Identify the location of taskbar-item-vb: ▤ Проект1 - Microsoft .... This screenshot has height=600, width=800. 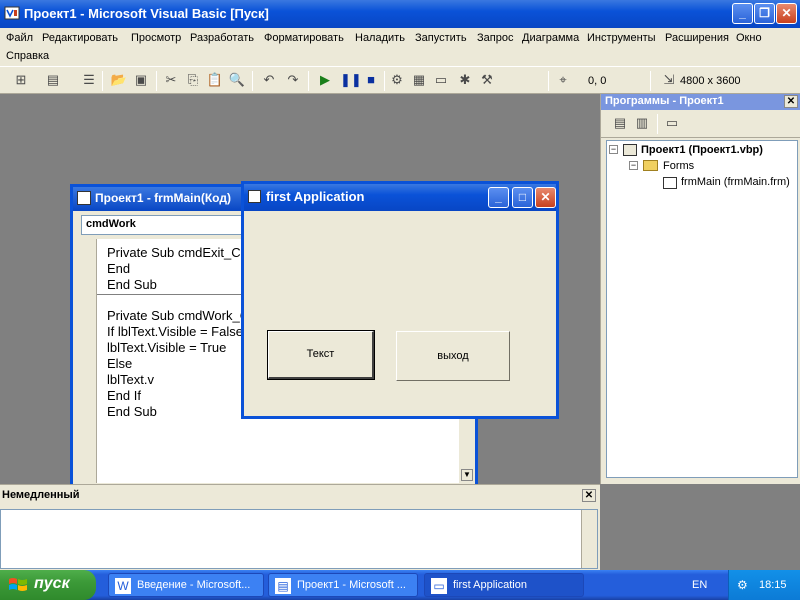
(343, 585).